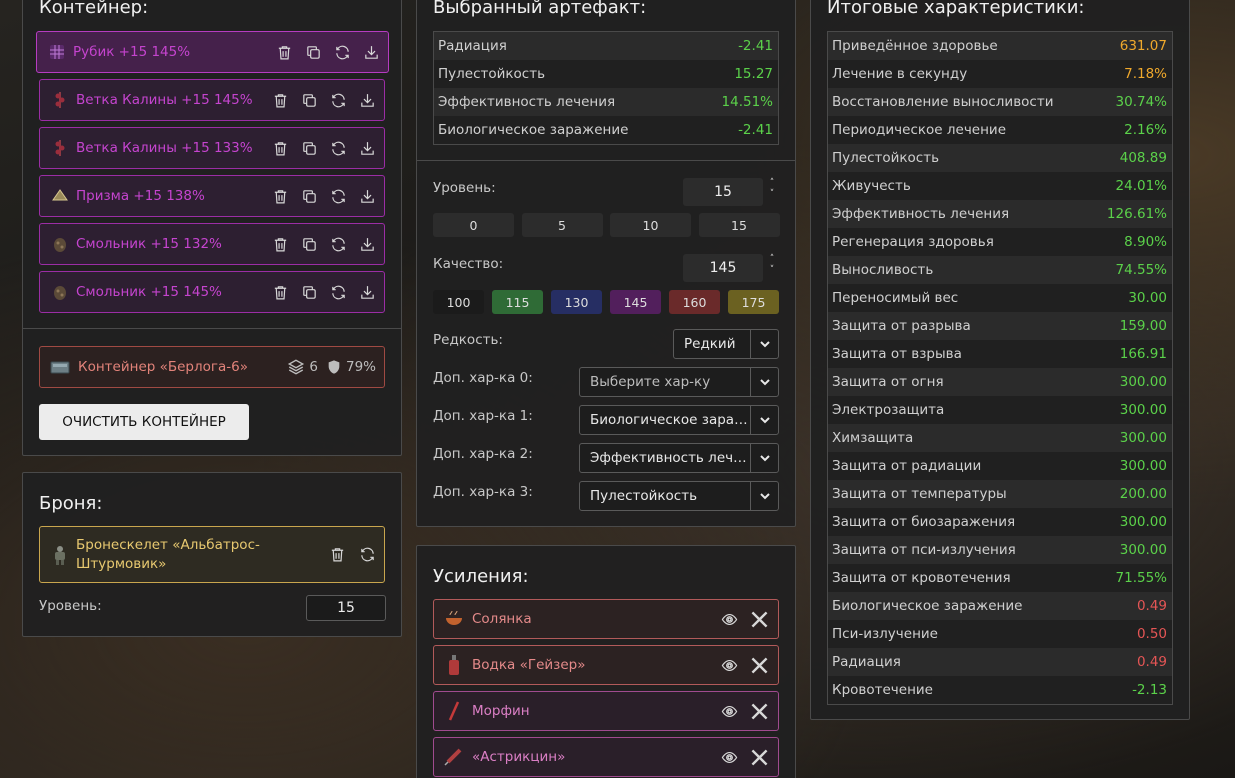 This screenshot has height=778, width=1235. I want to click on level-label: Уровень:, so click(464, 188).